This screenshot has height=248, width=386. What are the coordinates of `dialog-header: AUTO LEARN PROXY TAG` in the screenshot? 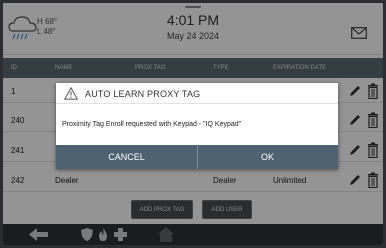 It's located at (197, 93).